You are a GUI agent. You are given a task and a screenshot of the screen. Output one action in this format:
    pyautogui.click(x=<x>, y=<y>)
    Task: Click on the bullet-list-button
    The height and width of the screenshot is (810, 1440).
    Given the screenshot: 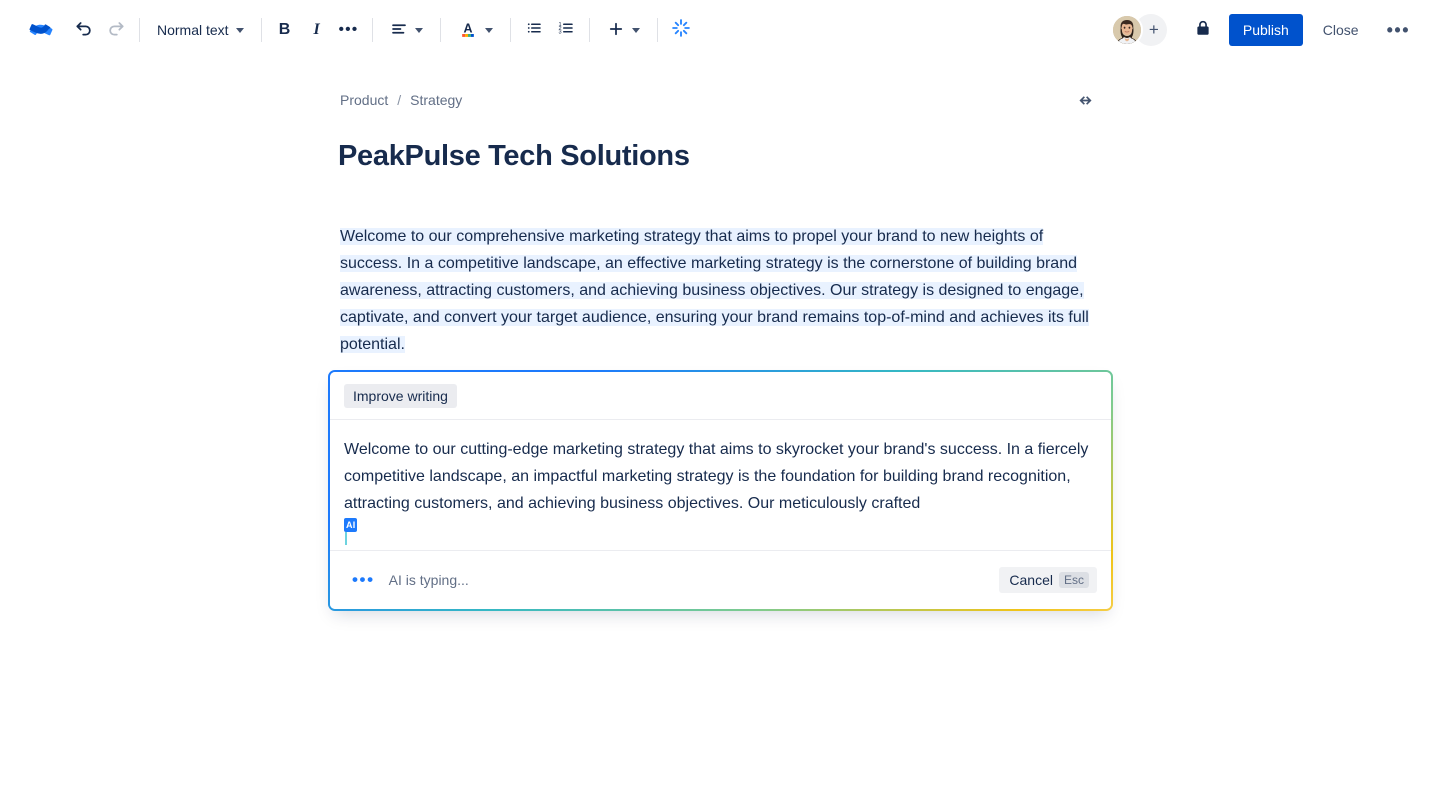 What is the action you would take?
    pyautogui.click(x=534, y=30)
    